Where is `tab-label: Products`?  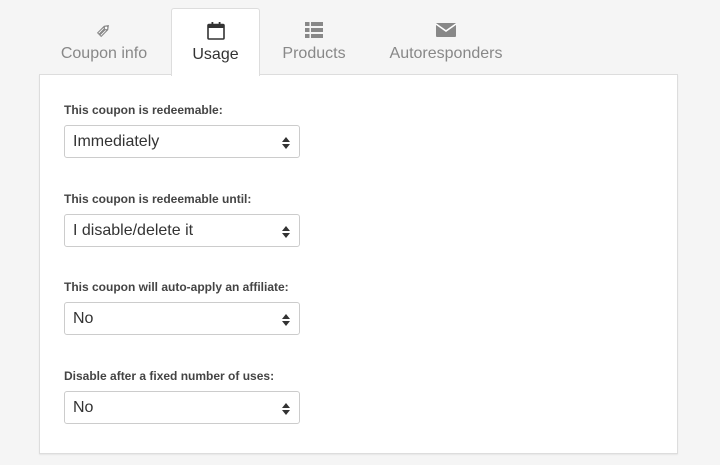 tab-label: Products is located at coordinates (314, 53).